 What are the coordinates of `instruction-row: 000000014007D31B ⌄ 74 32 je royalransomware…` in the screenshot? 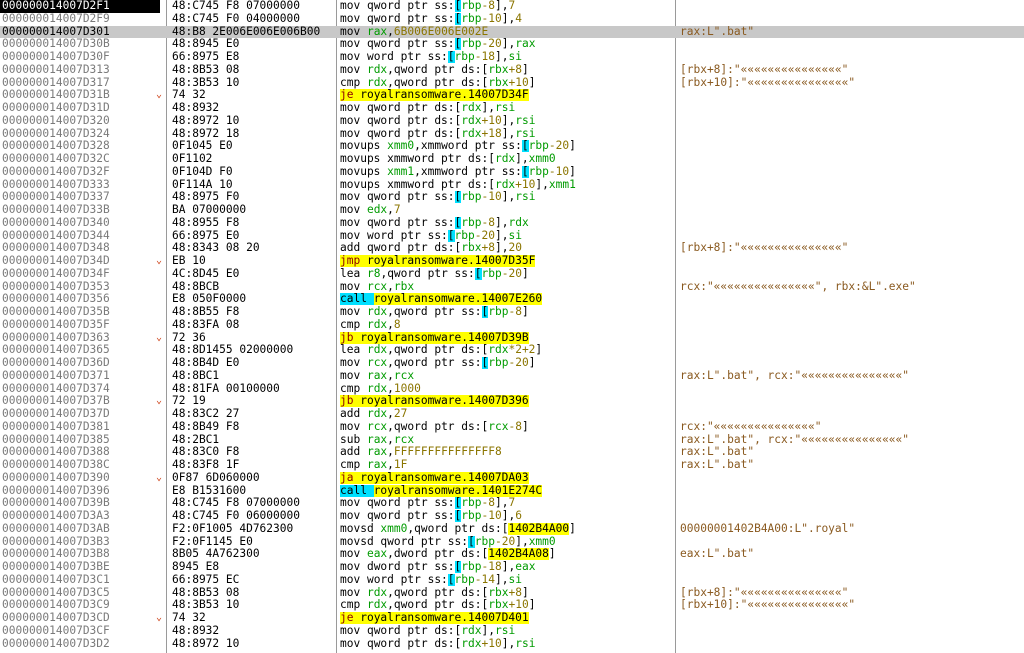 It's located at (512, 95).